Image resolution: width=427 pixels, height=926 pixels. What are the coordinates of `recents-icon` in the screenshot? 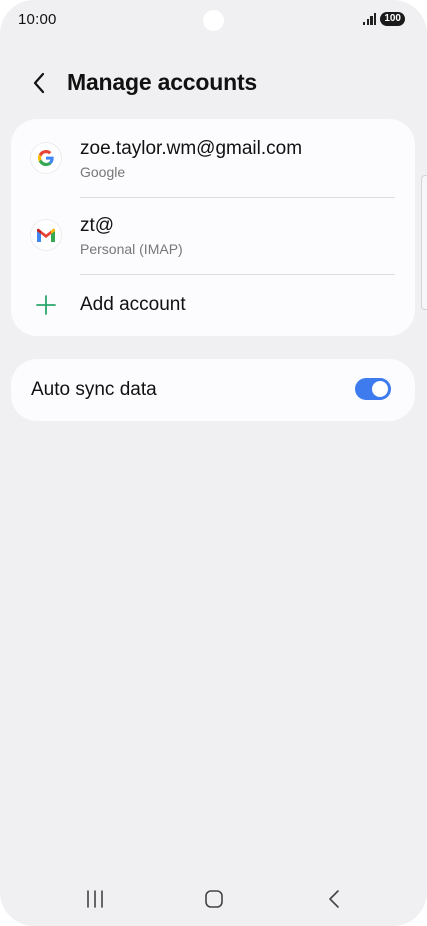 It's located at (95, 899).